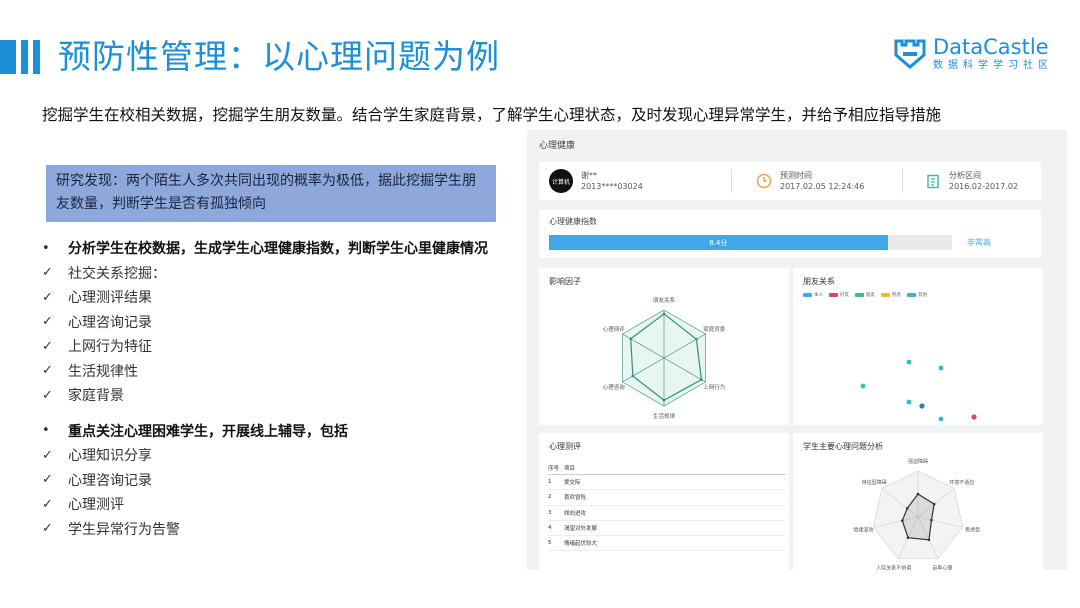 This screenshot has width=1080, height=608. What do you see at coordinates (20, 57) in the screenshot?
I see `title-accent-bars` at bounding box center [20, 57].